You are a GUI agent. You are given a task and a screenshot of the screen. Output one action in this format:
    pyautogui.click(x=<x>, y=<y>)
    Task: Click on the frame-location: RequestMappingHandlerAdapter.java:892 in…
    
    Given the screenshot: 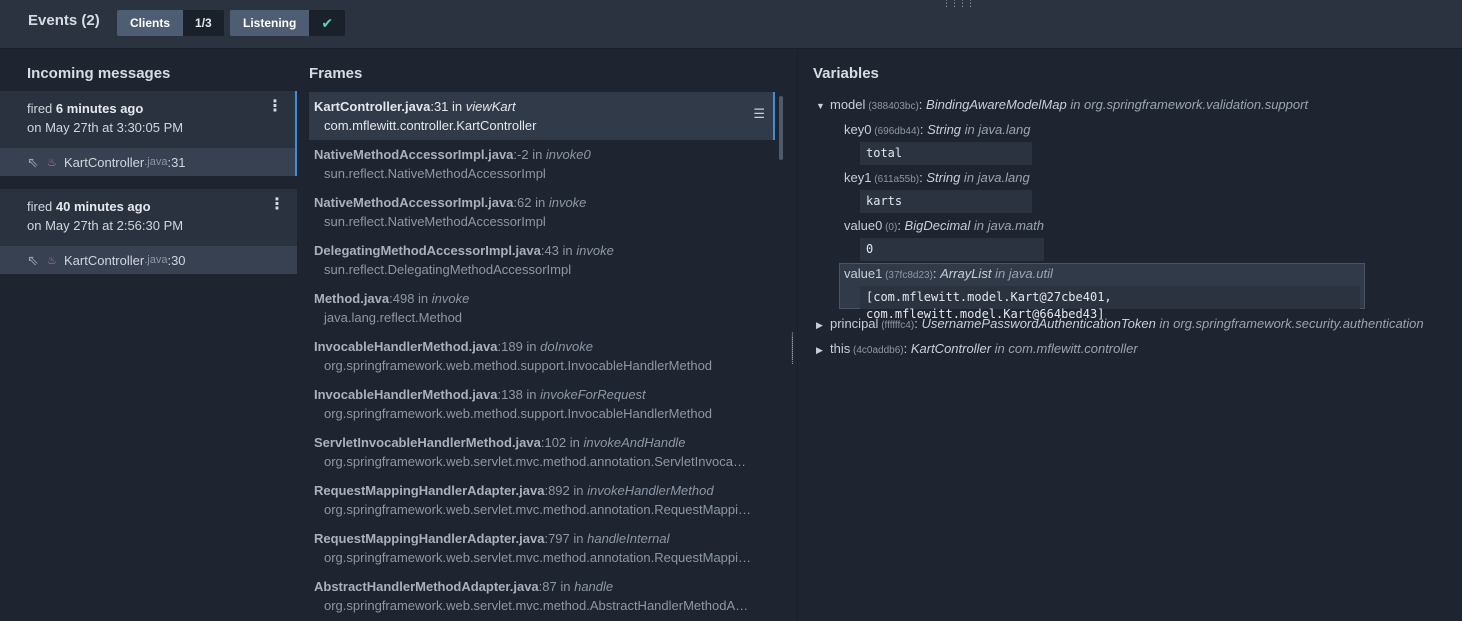 What is the action you would take?
    pyautogui.click(x=514, y=490)
    